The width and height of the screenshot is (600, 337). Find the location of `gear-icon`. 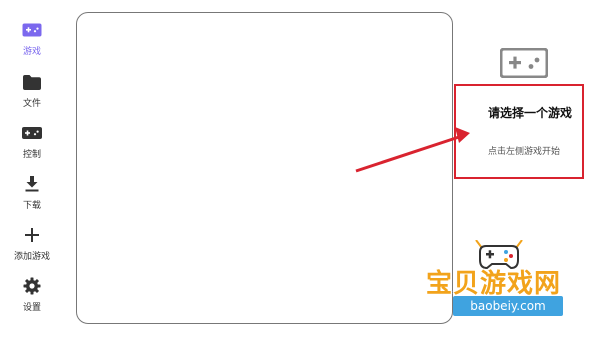

gear-icon is located at coordinates (32, 286).